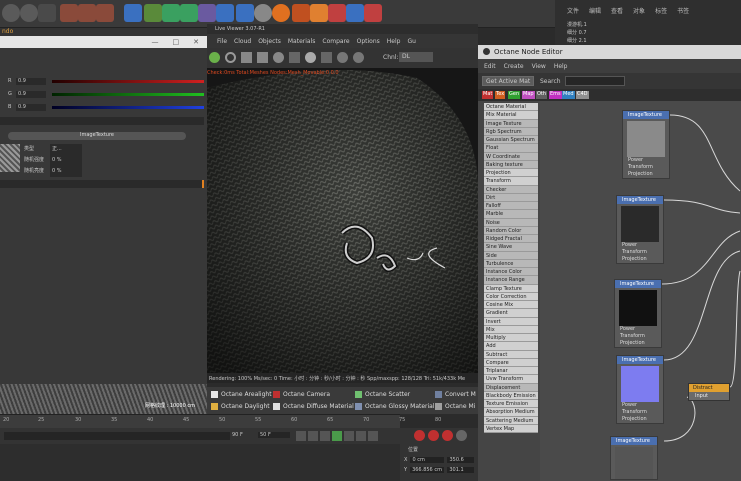 The image size is (741, 481). I want to click on get-active-mat-button: Get Active Mat, so click(508, 81).